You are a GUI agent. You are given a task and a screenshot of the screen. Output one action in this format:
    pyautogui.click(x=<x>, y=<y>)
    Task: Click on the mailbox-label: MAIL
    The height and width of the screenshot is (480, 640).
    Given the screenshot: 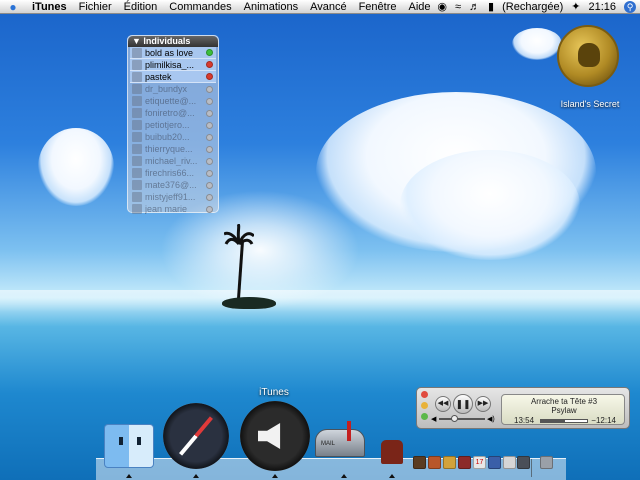 What is the action you would take?
    pyautogui.click(x=328, y=444)
    